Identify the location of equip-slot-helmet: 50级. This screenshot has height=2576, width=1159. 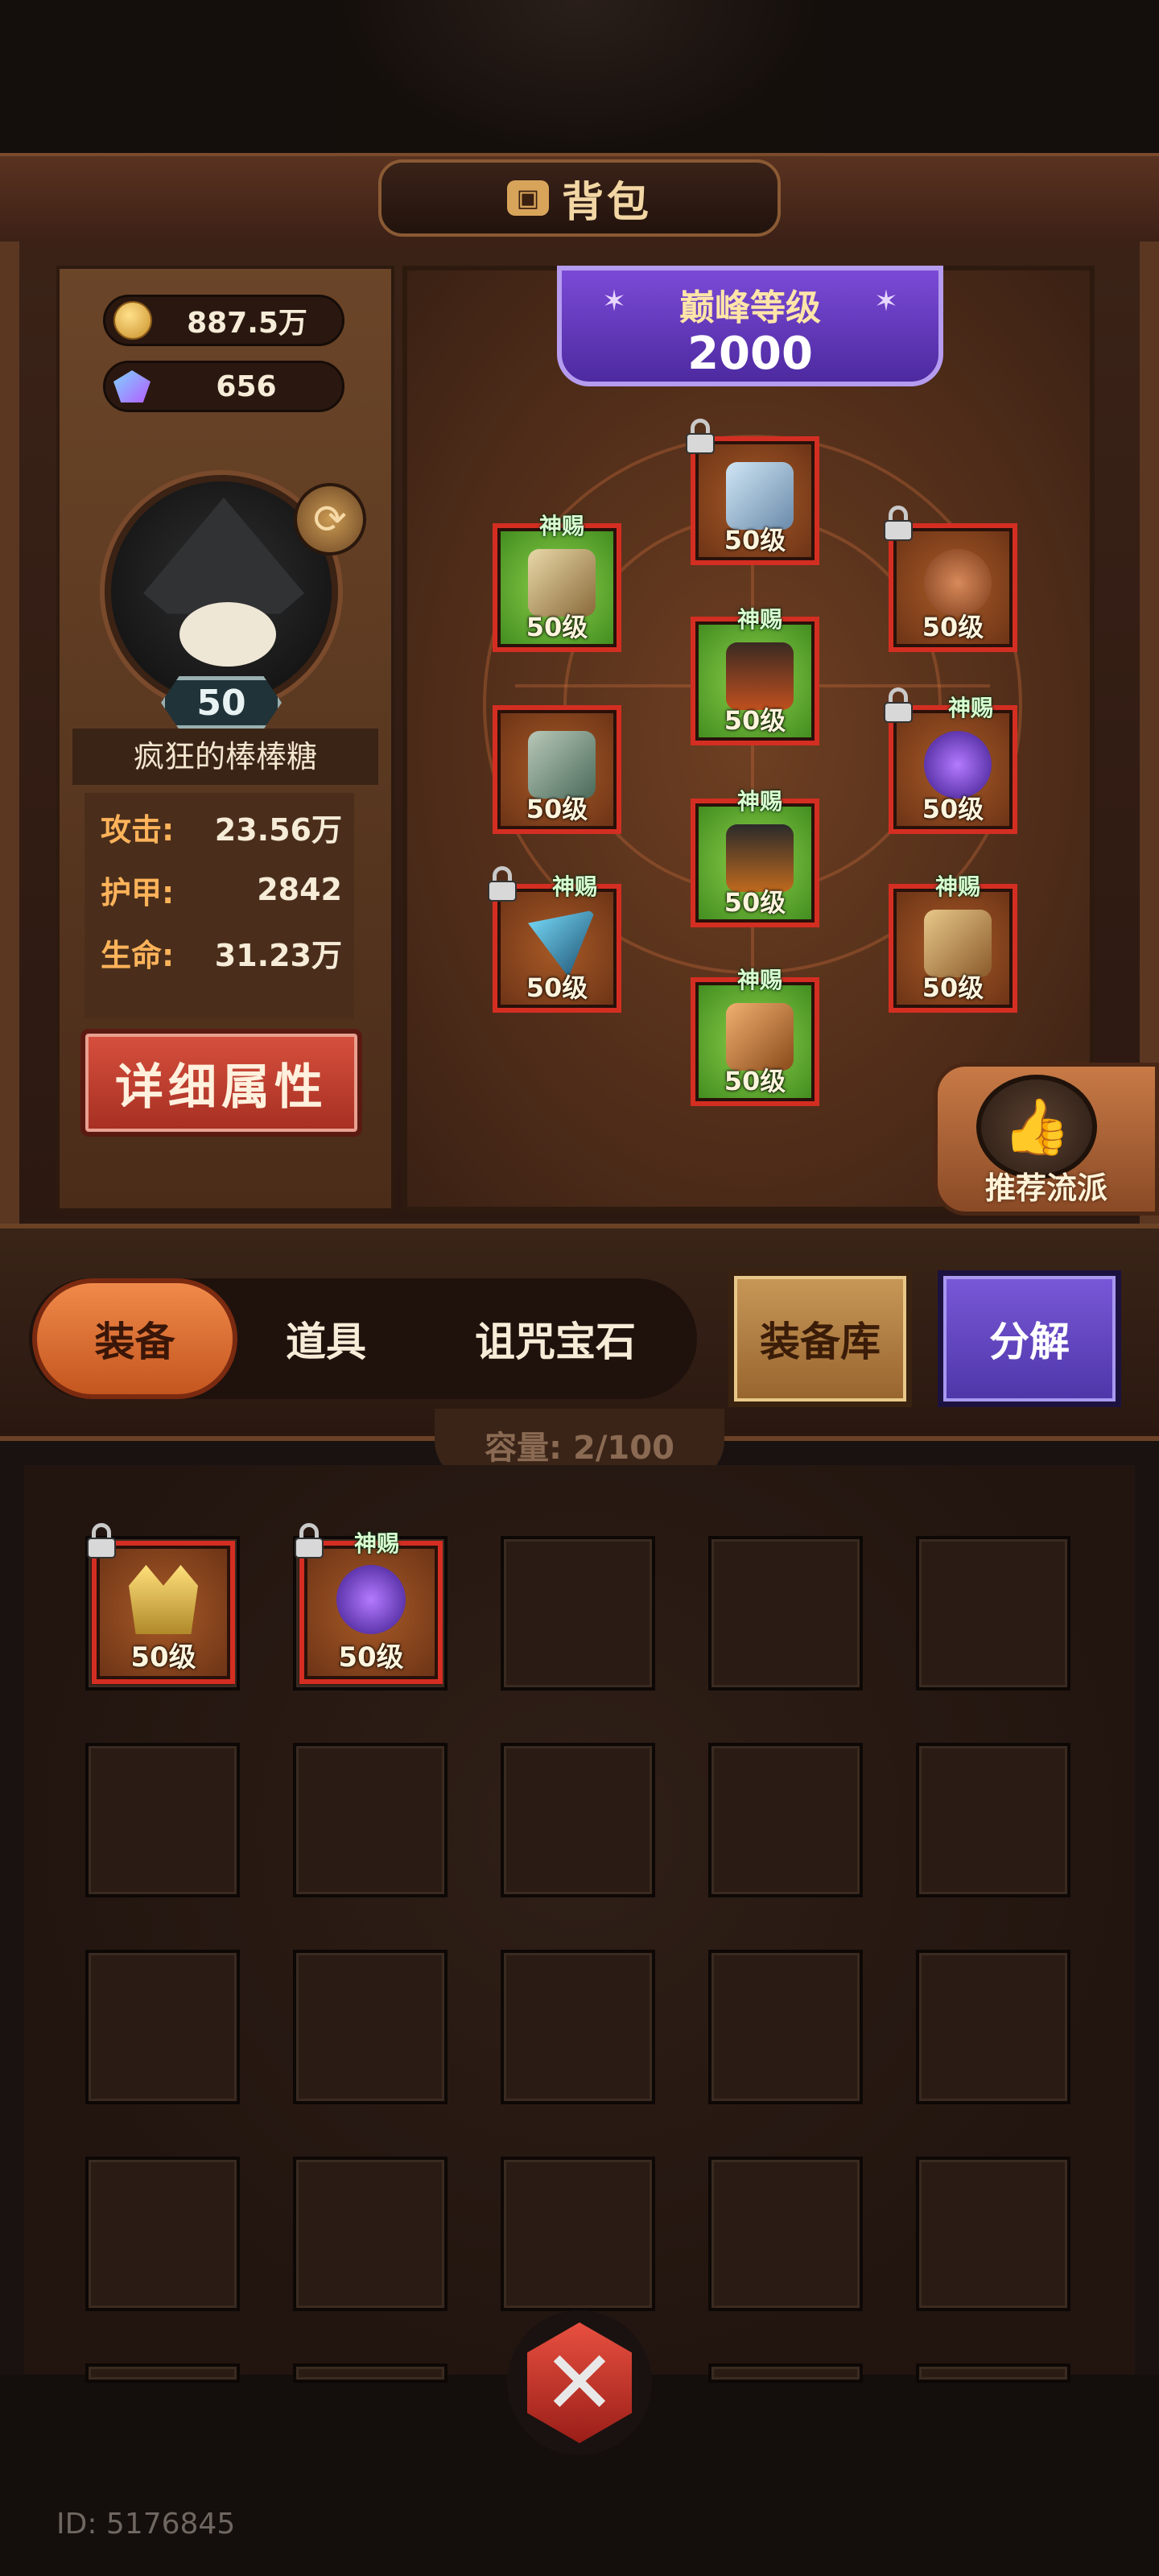
(752, 492).